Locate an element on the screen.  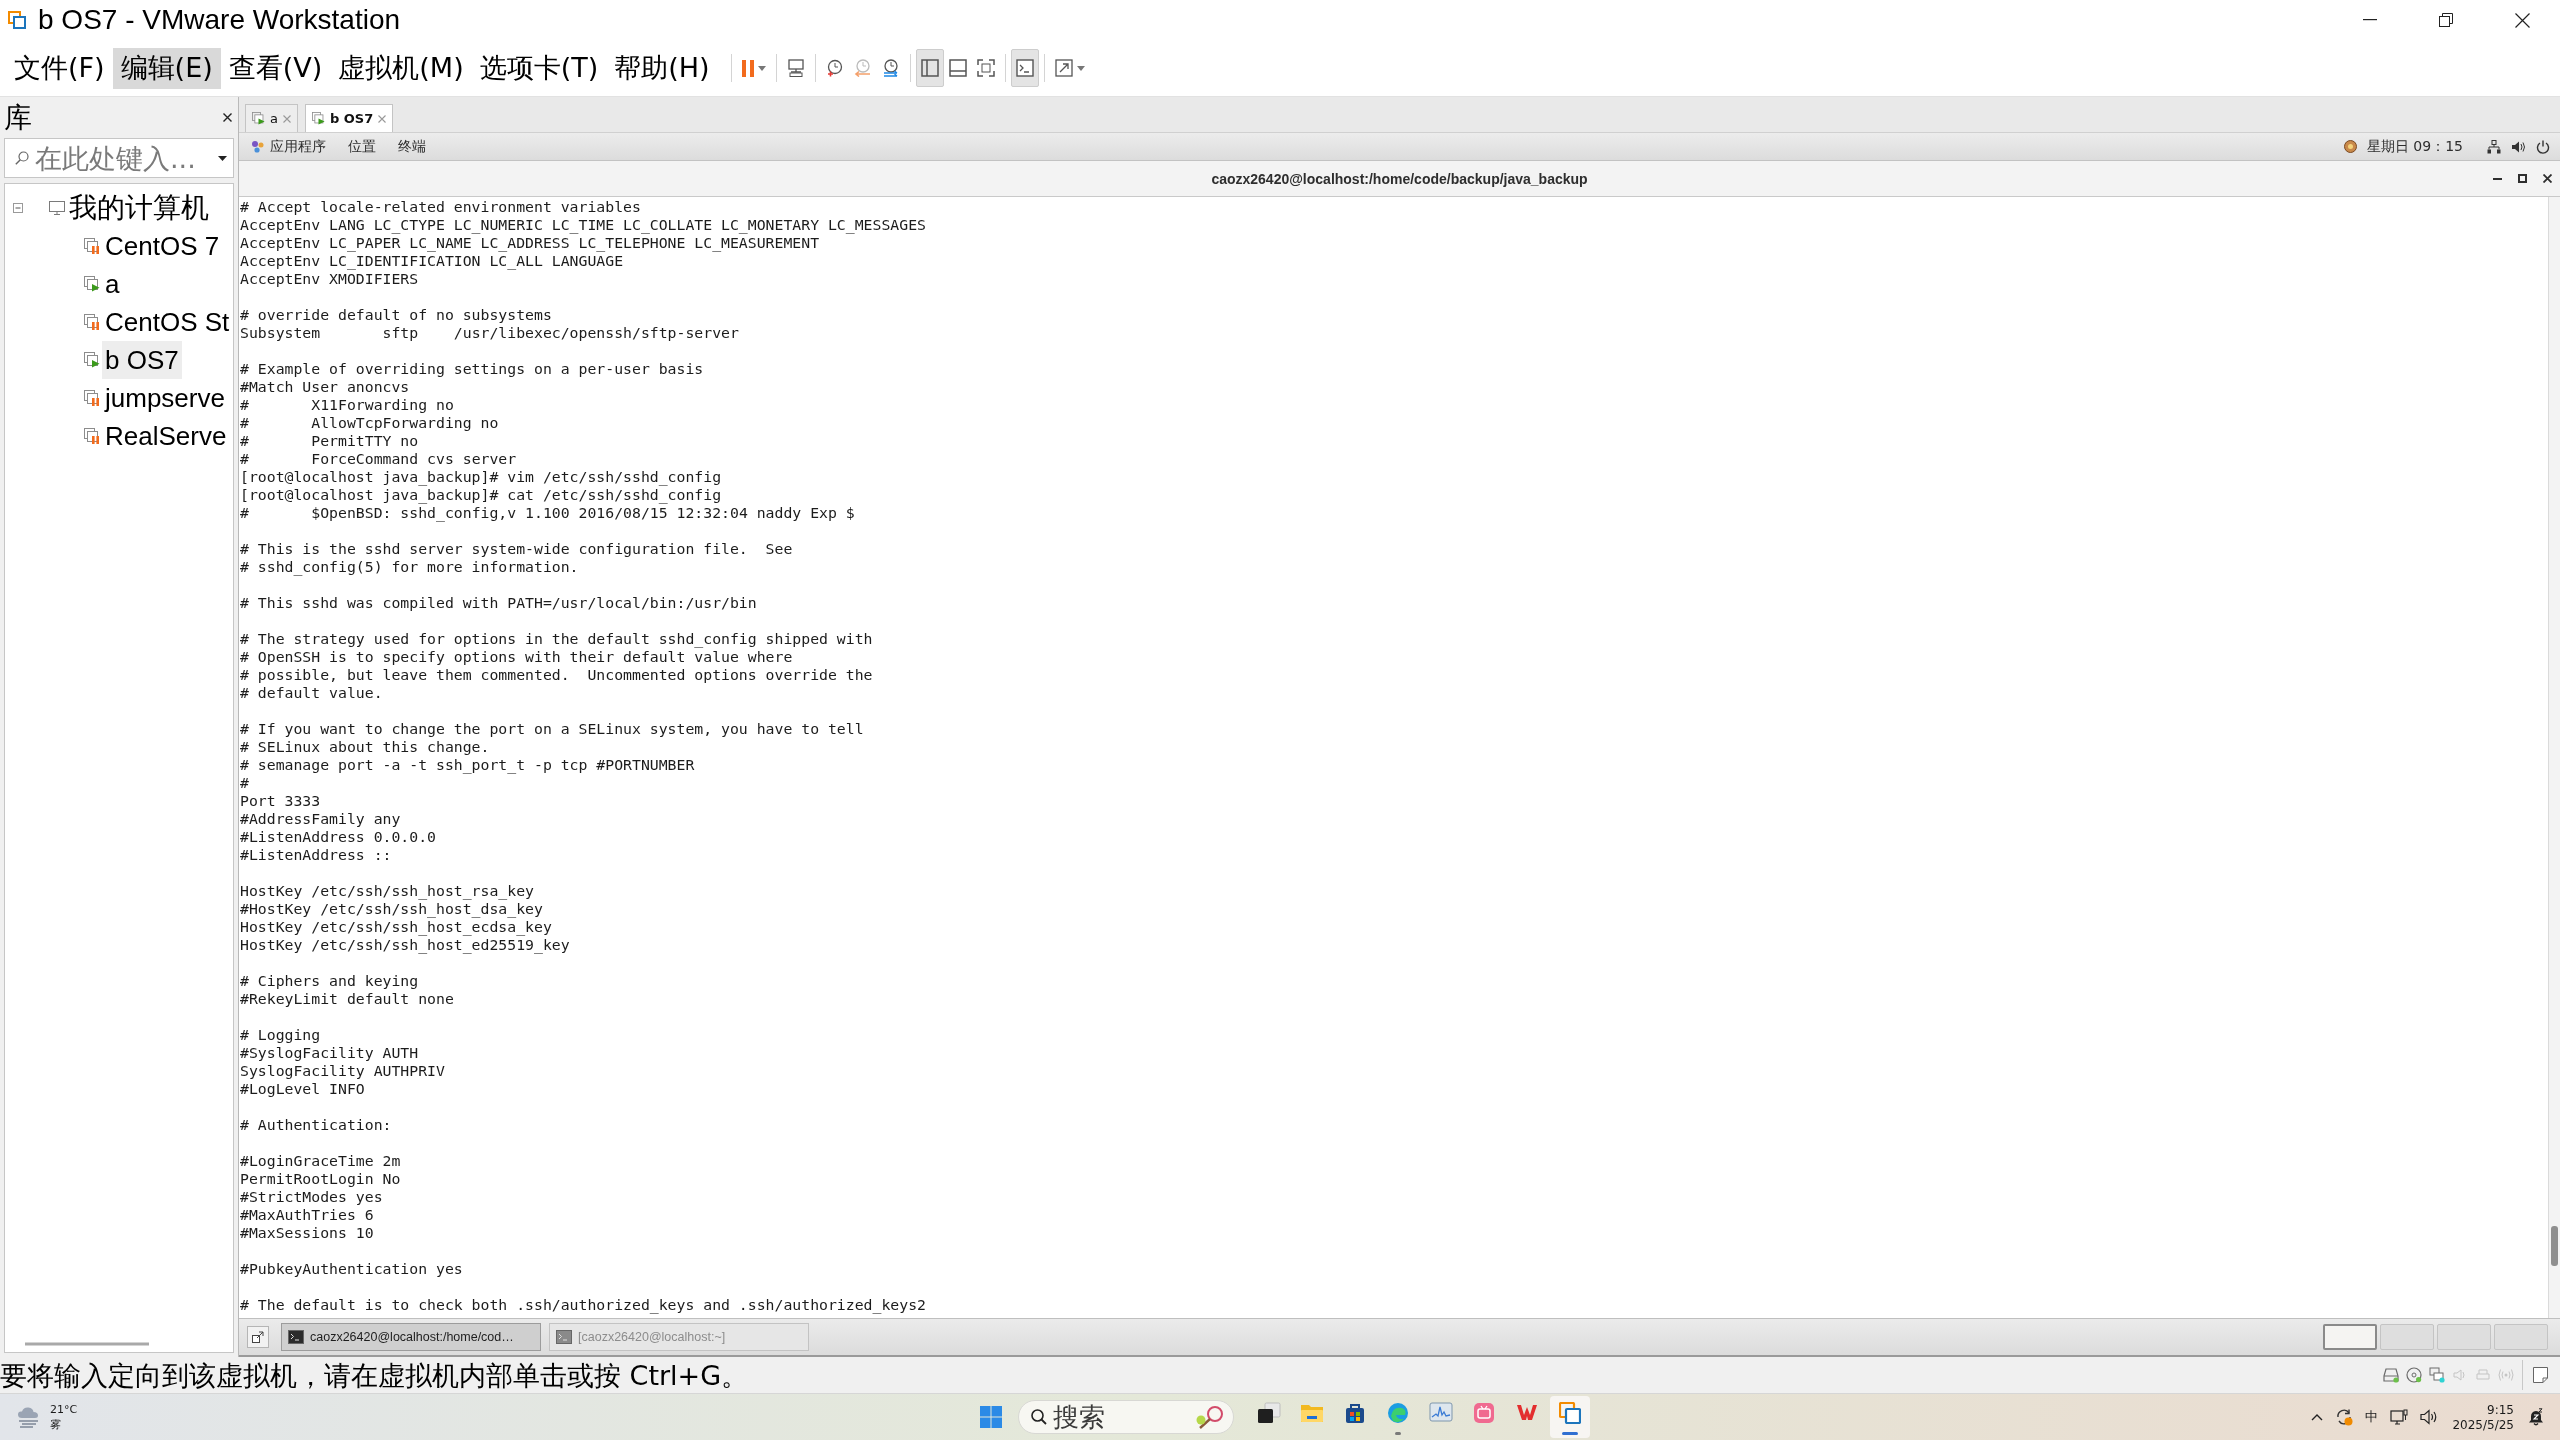
terminal-line: # OpenSSH is to specify options with their default value where is located at coordinates (517, 657).